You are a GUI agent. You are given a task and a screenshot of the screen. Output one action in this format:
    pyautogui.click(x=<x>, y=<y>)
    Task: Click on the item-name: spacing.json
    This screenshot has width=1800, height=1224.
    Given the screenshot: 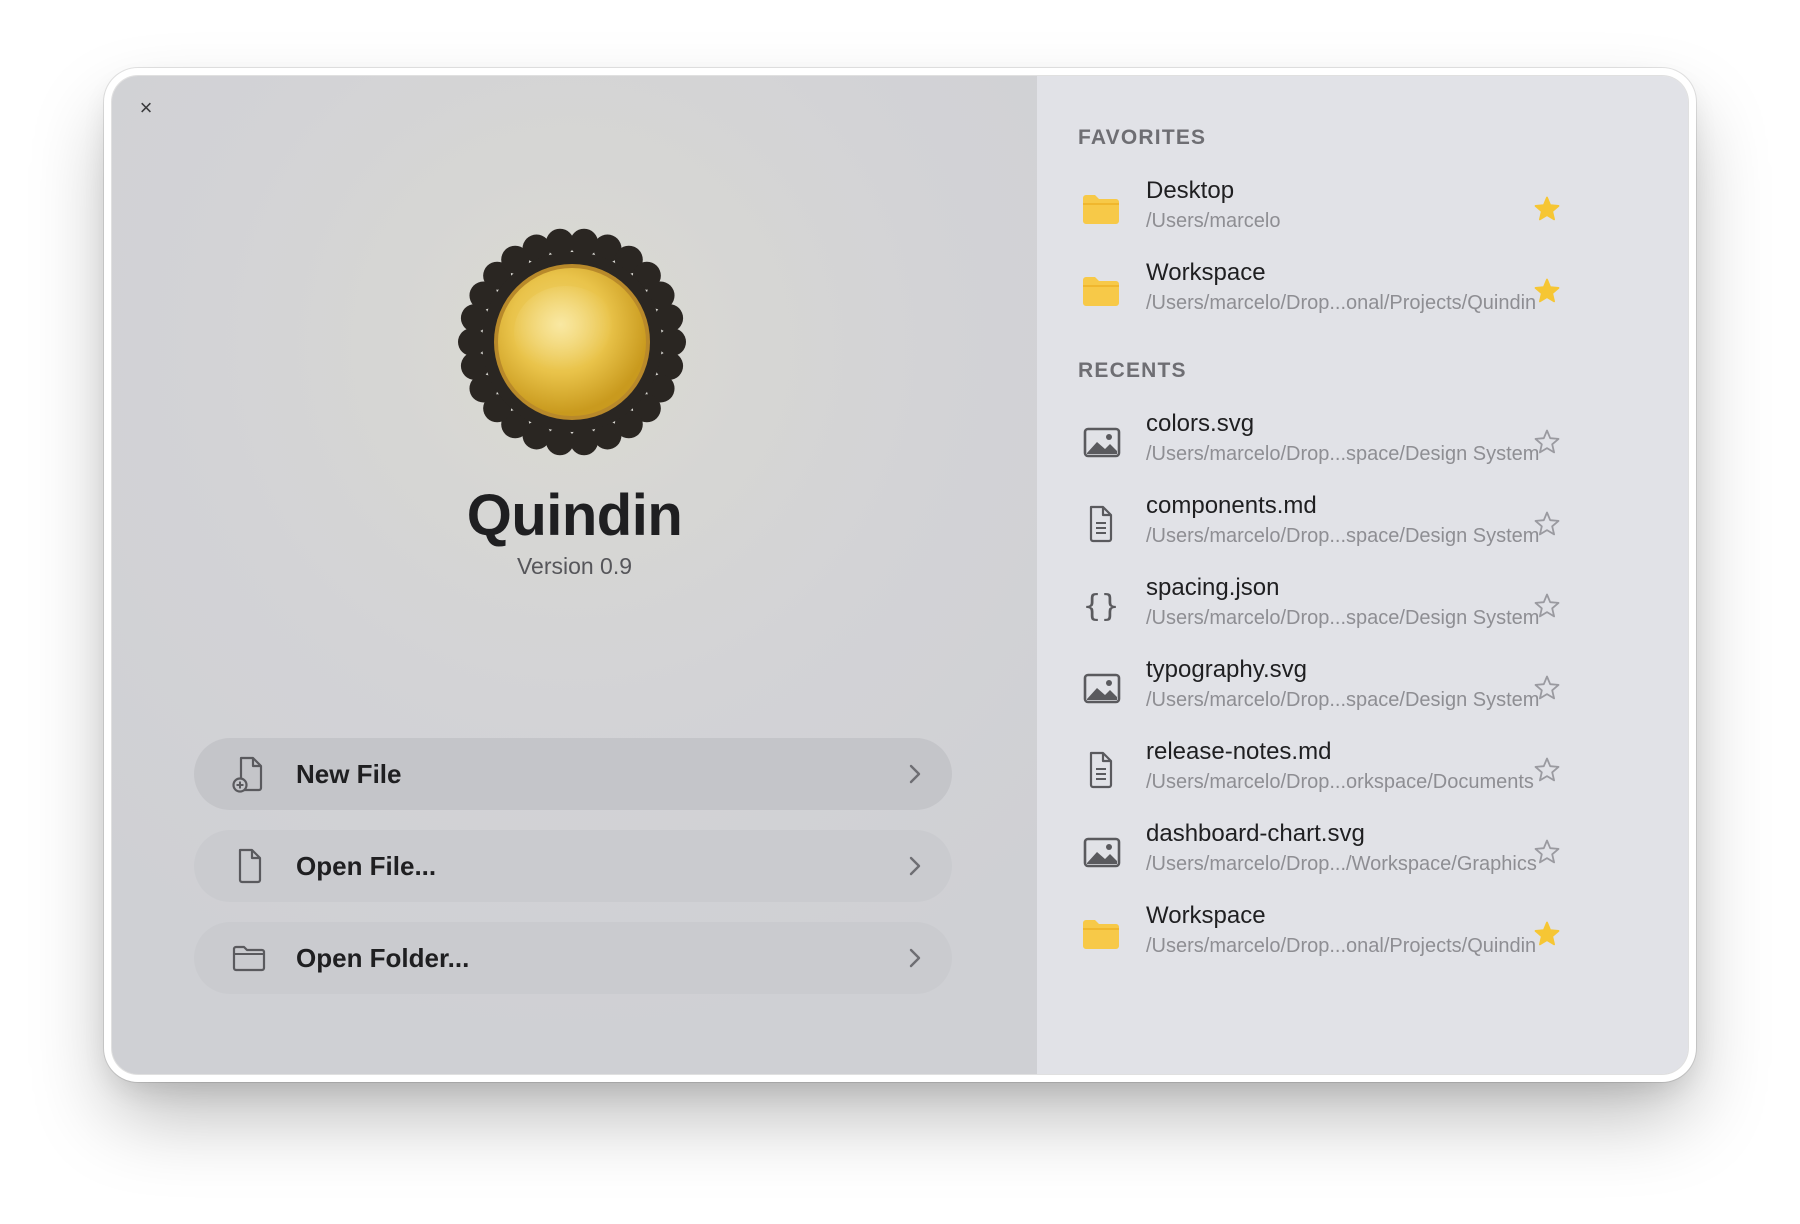 What is the action you would take?
    pyautogui.click(x=1213, y=587)
    